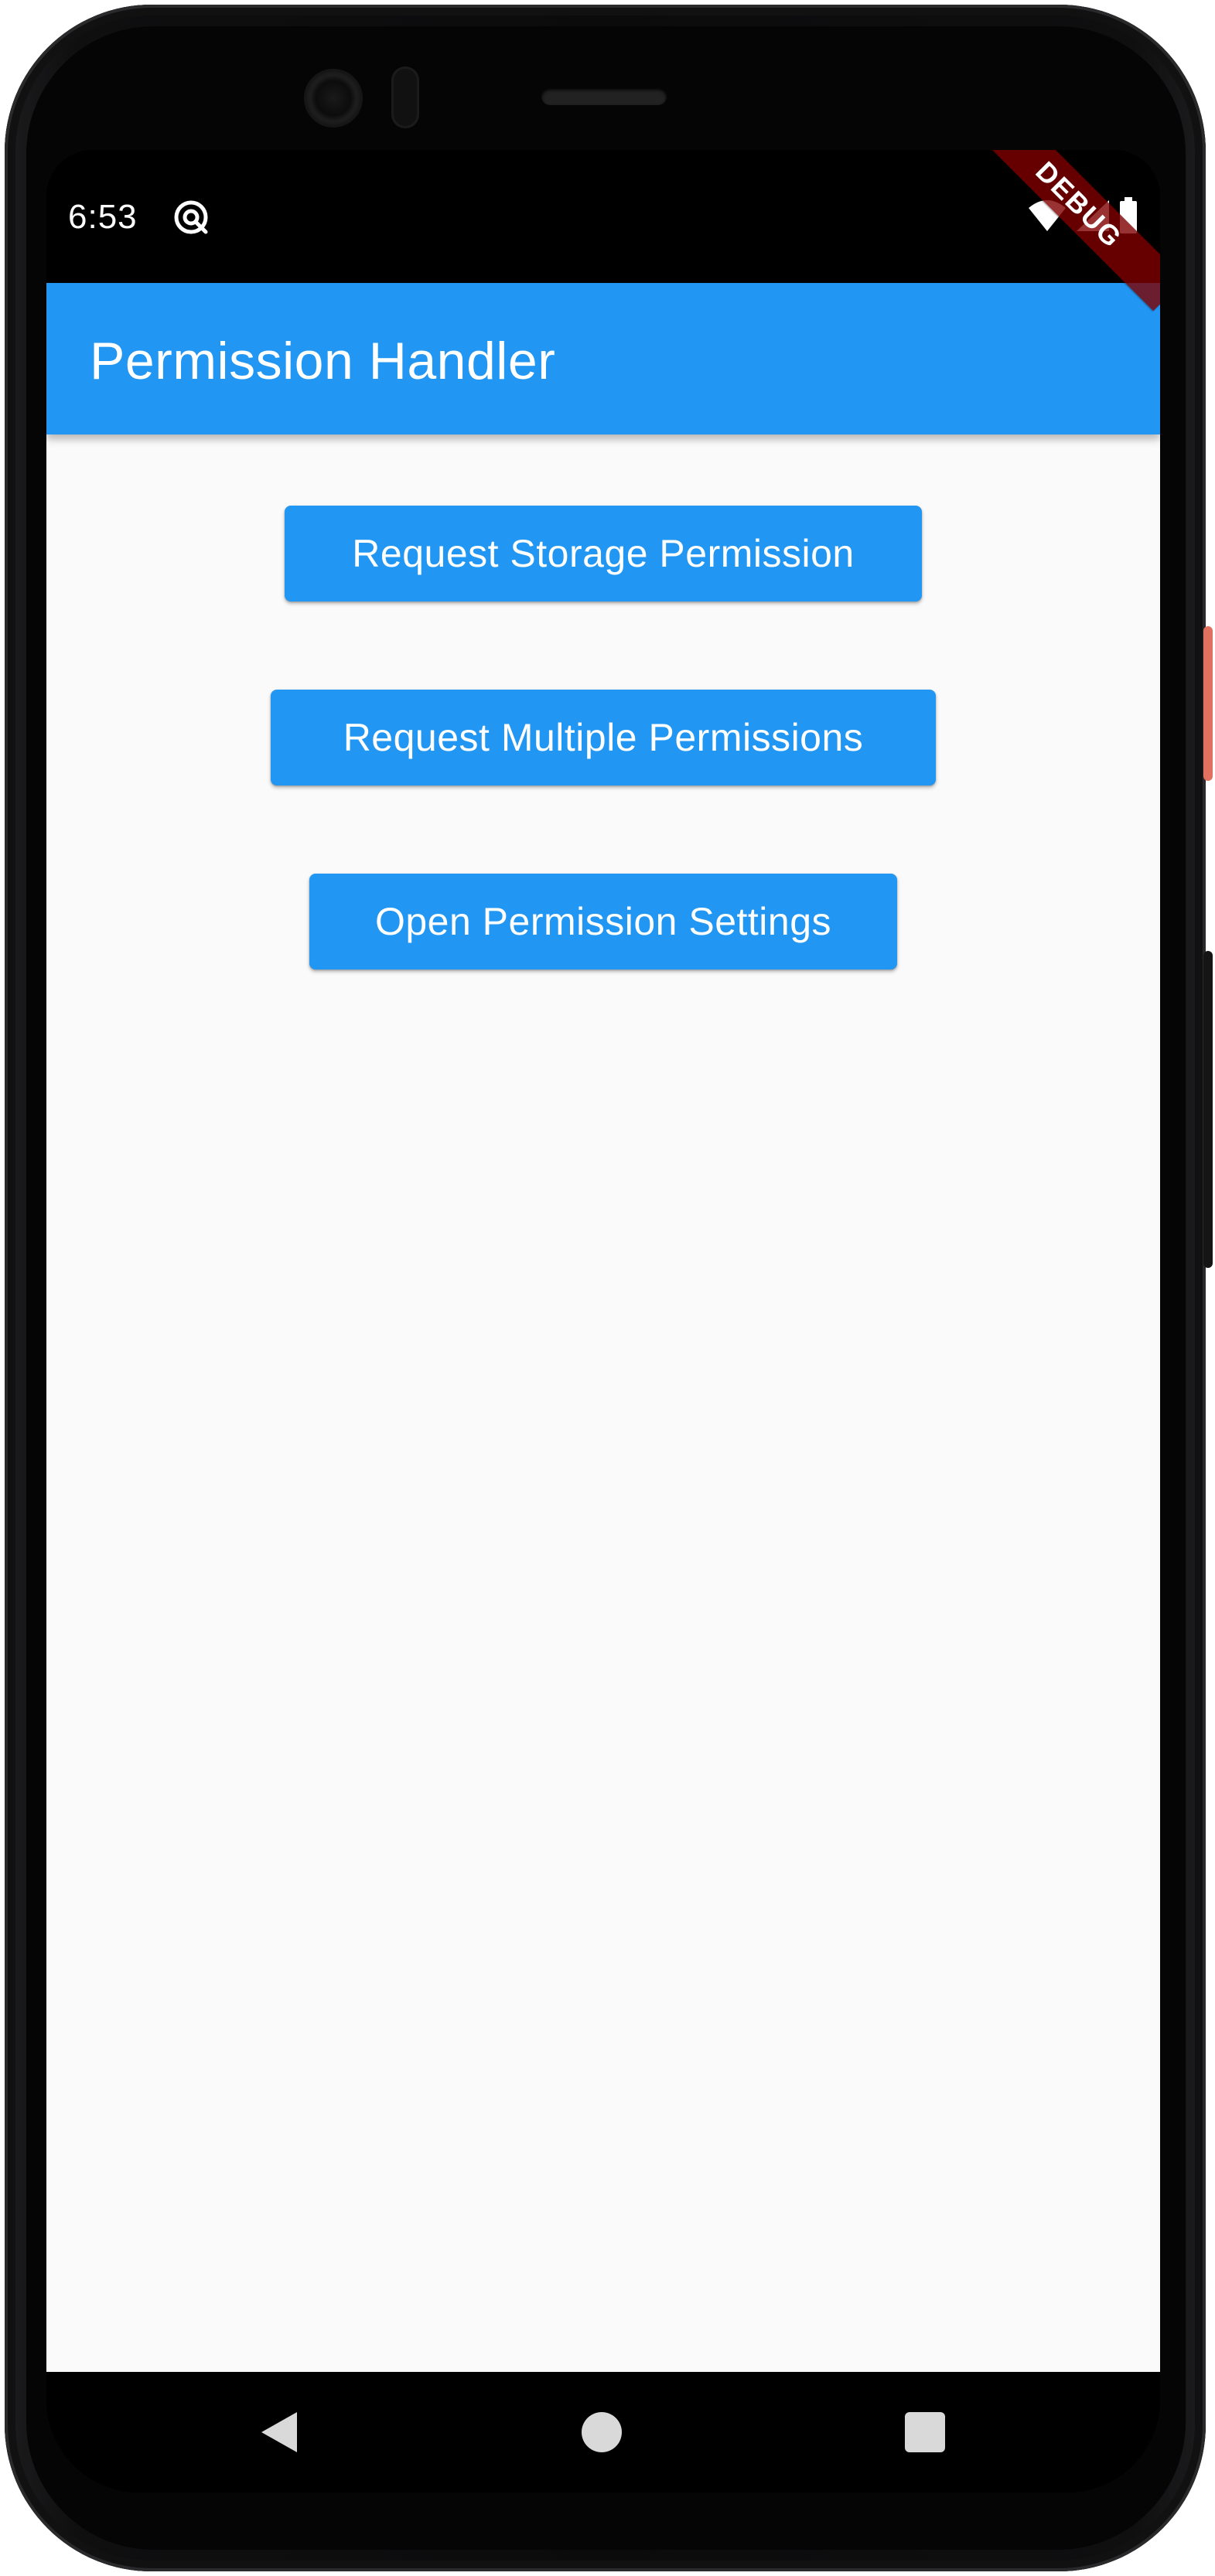 The image size is (1215, 2576). Describe the element at coordinates (603, 737) in the screenshot. I see `request-multiple-permissions-button: Request Multiple Permissions` at that location.